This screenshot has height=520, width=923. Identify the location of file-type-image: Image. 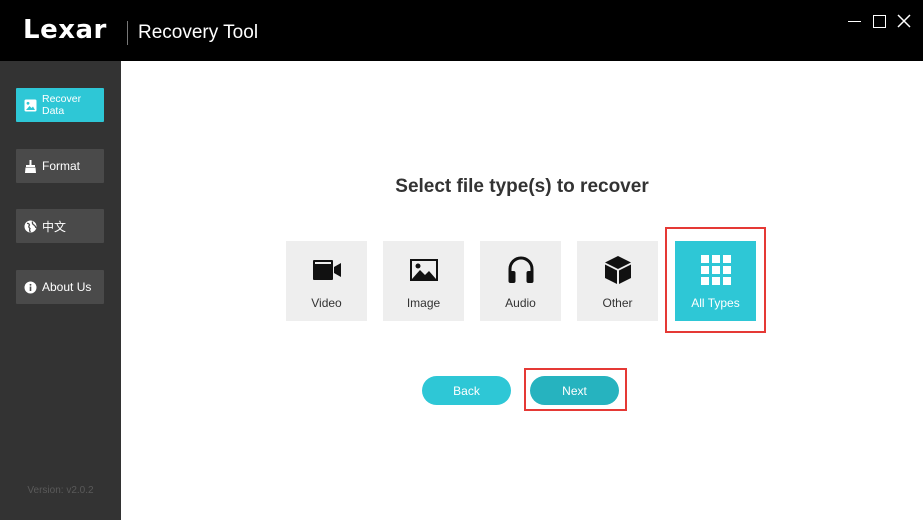
(423, 281).